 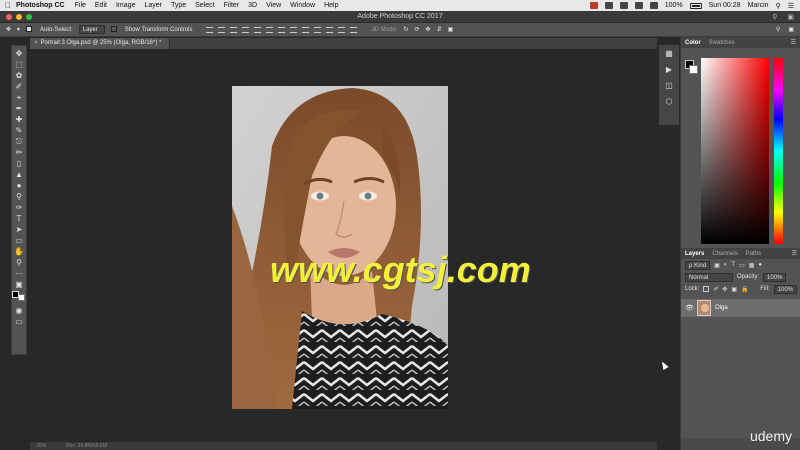 What do you see at coordinates (721, 308) in the screenshot?
I see `layer-name: Olga` at bounding box center [721, 308].